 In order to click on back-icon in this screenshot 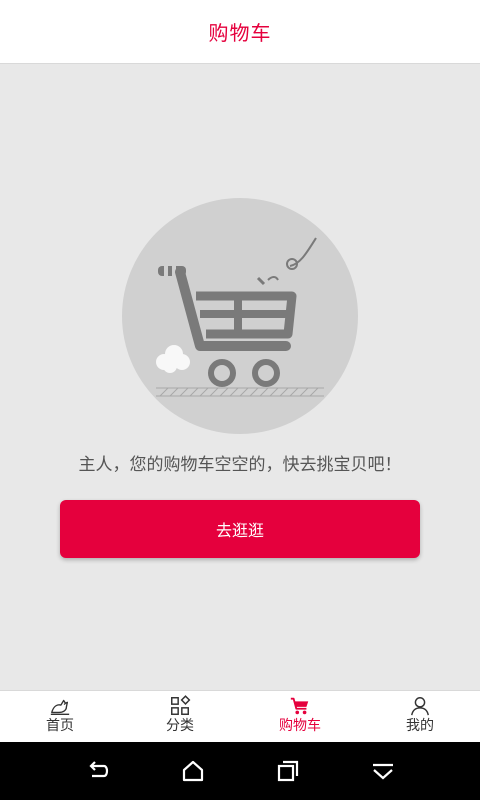, I will do `click(98, 769)`.